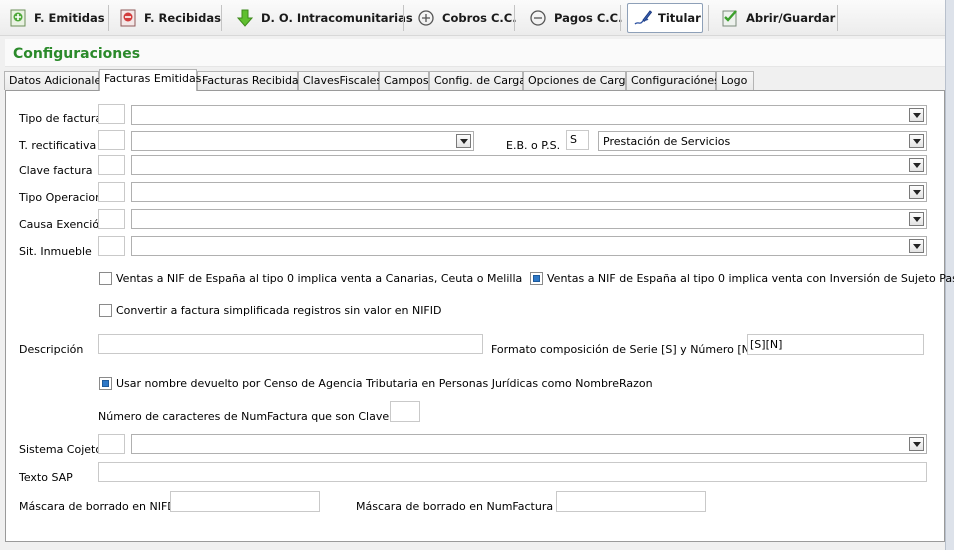 Image resolution: width=954 pixels, height=550 pixels. I want to click on tab-opciones-carga: Opciones de Carga, so click(577, 80).